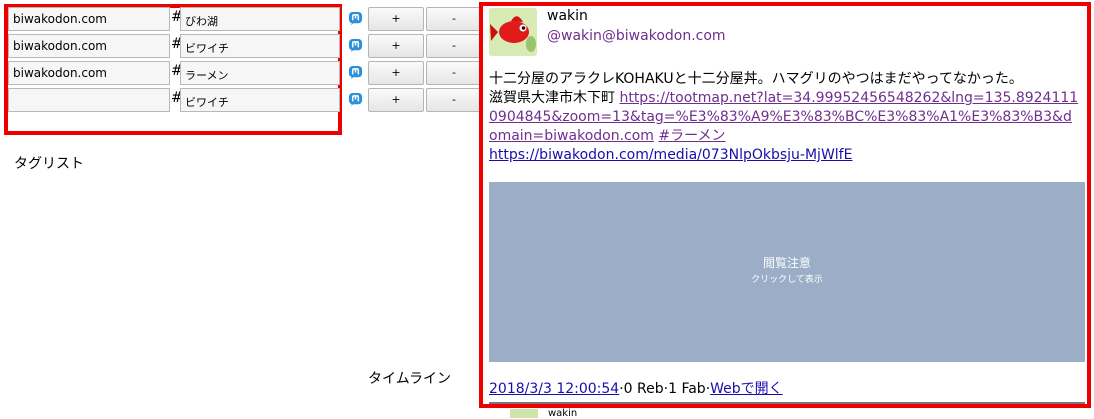  What do you see at coordinates (643, 389) in the screenshot?
I see `reblog-count: 0 Reb` at bounding box center [643, 389].